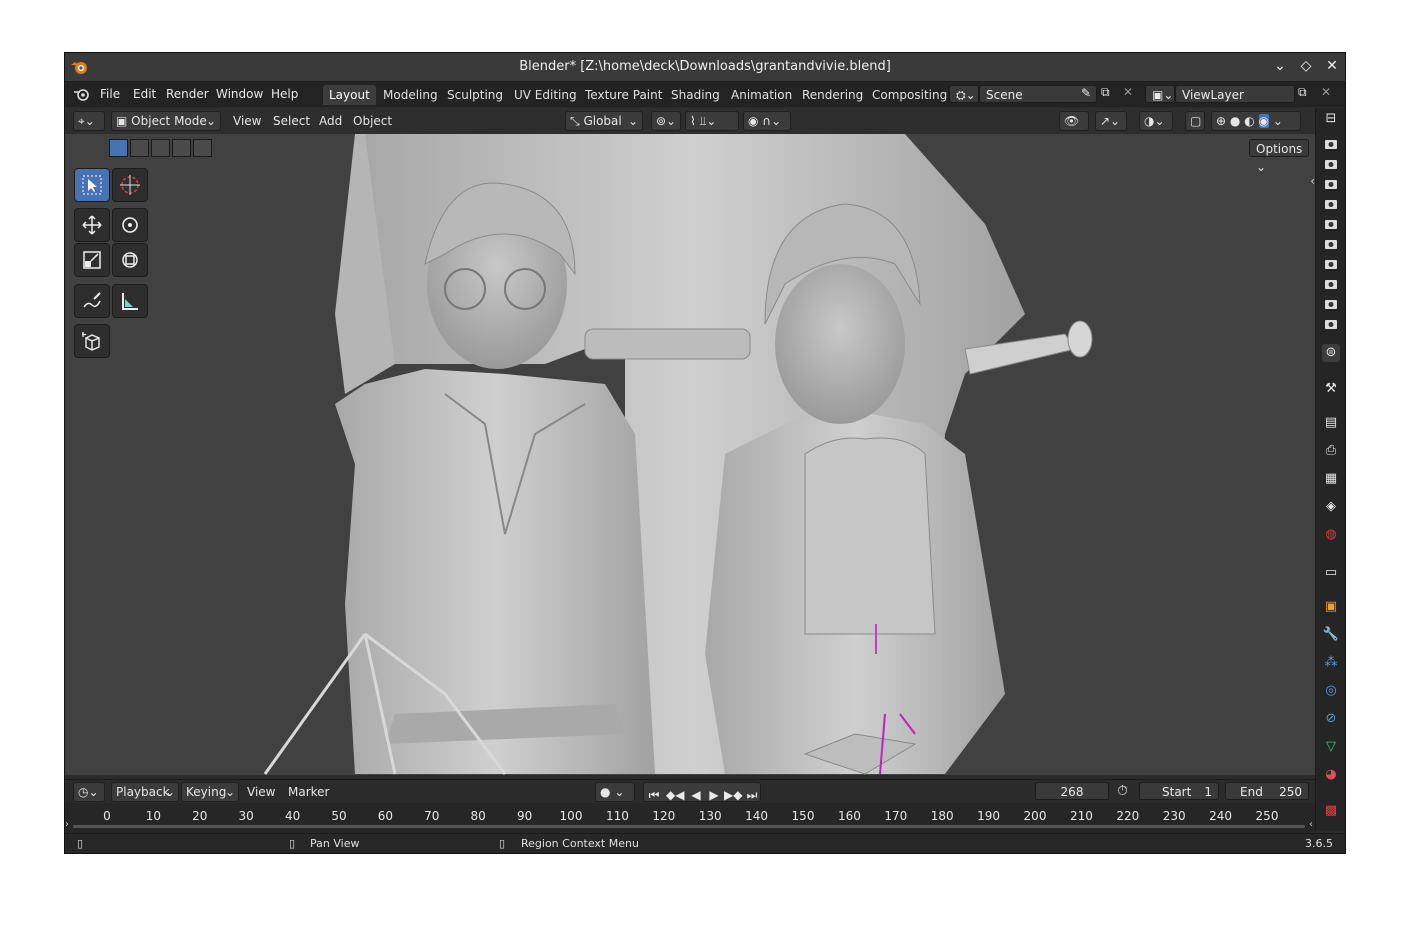 Image resolution: width=1410 pixels, height=930 pixels. What do you see at coordinates (733, 795) in the screenshot?
I see `next-keyframe-icon: ▶◆` at bounding box center [733, 795].